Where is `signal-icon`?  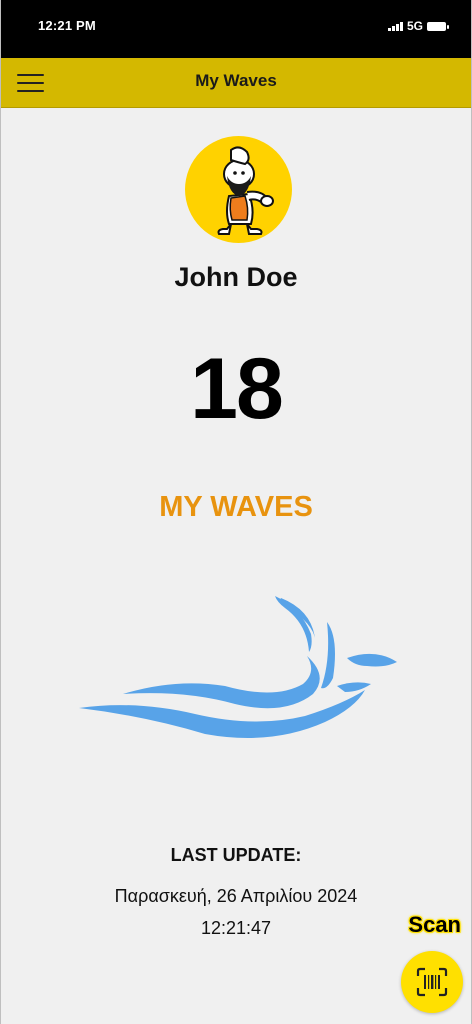 signal-icon is located at coordinates (395, 26).